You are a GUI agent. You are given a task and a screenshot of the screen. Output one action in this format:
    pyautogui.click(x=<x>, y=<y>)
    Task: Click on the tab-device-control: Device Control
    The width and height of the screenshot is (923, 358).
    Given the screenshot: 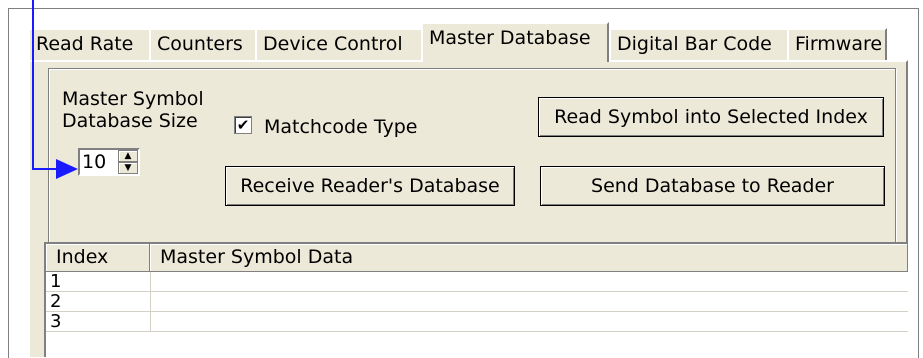 What is the action you would take?
    pyautogui.click(x=339, y=44)
    